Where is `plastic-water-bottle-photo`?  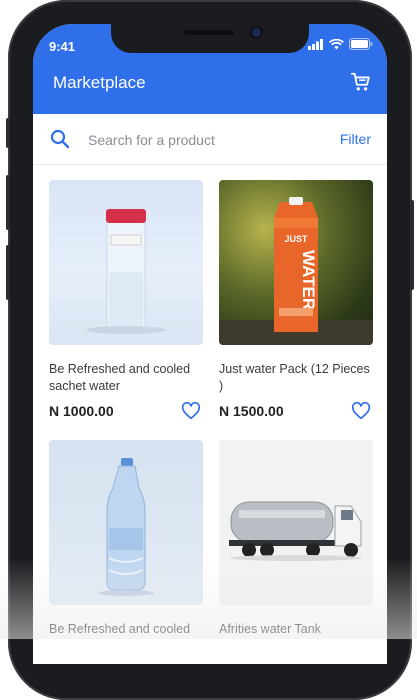
plastic-water-bottle-photo is located at coordinates (126, 527).